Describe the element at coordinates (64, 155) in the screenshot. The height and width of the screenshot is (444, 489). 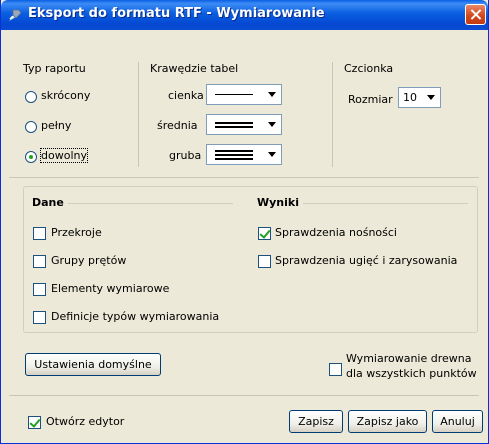
I see `radio-custom-label: dowolny` at that location.